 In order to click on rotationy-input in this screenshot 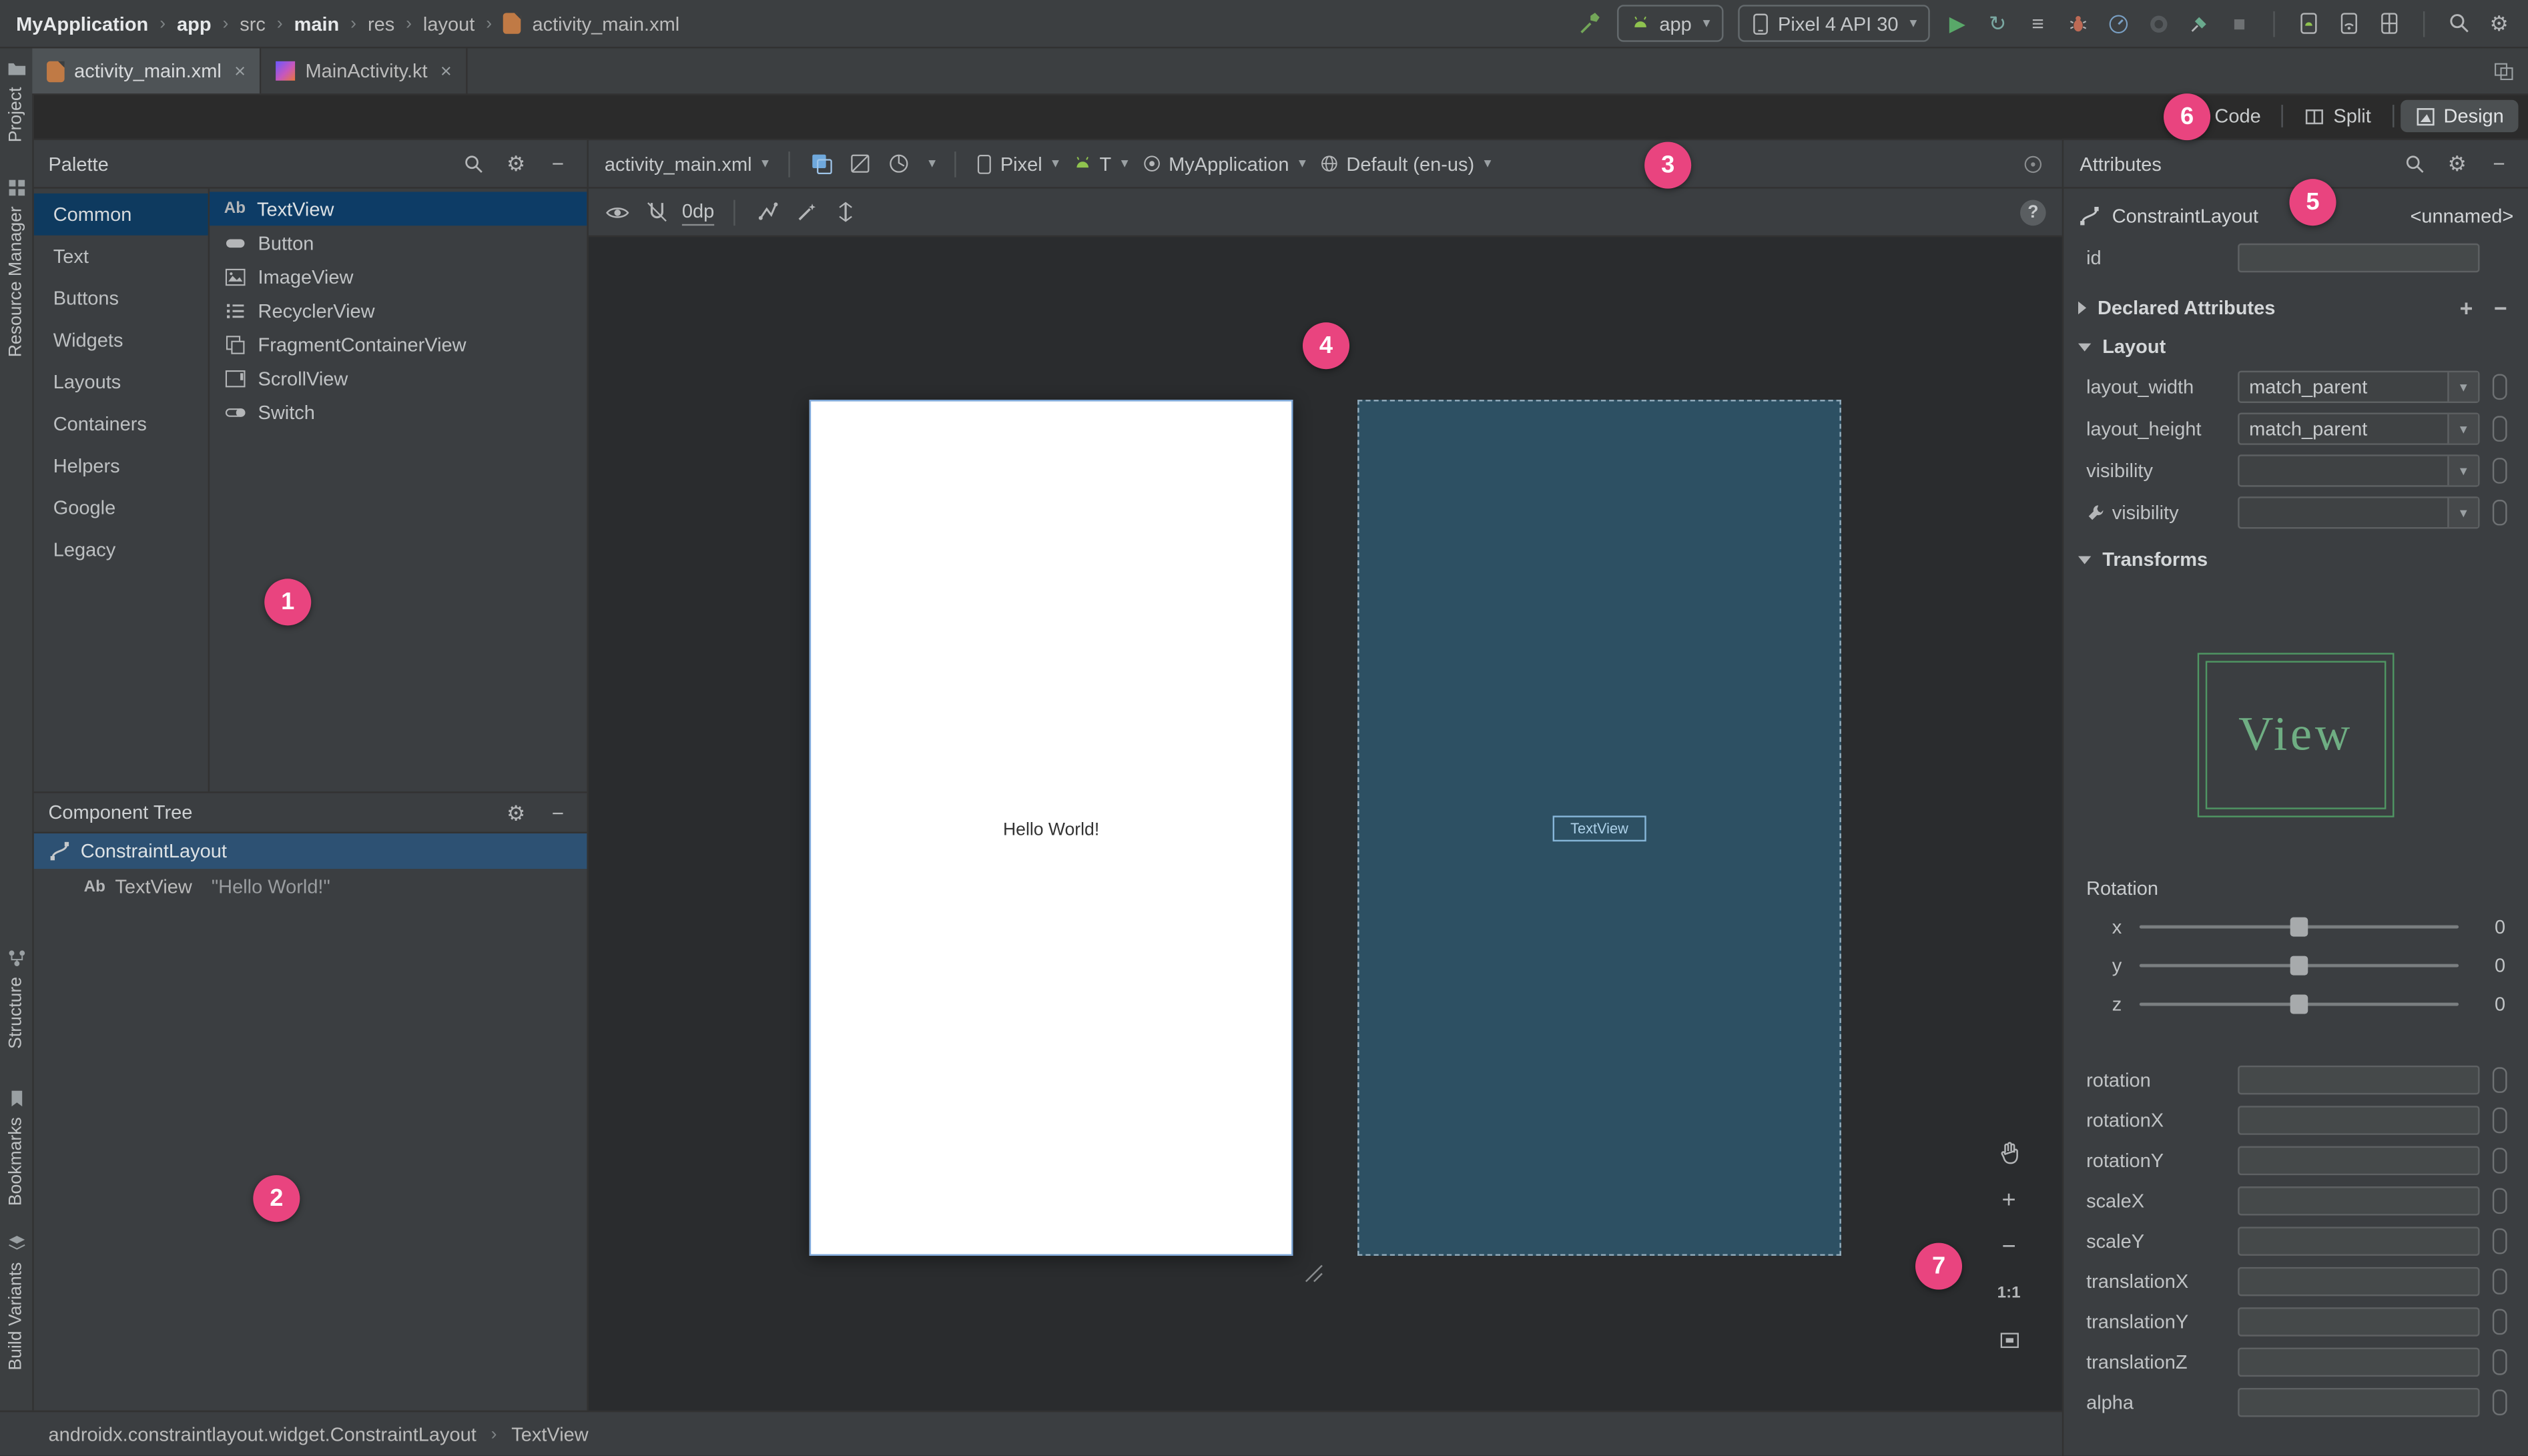, I will do `click(2359, 1159)`.